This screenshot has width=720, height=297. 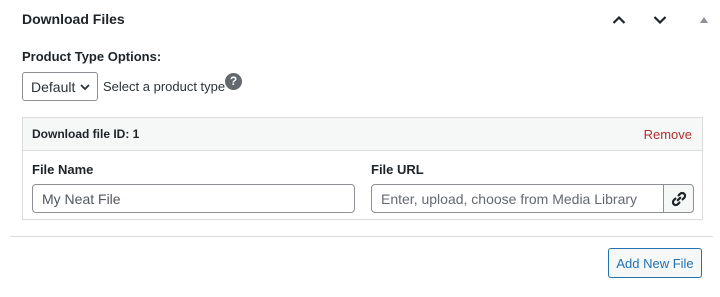 I want to click on product-type-select-value: Default, so click(x=53, y=86).